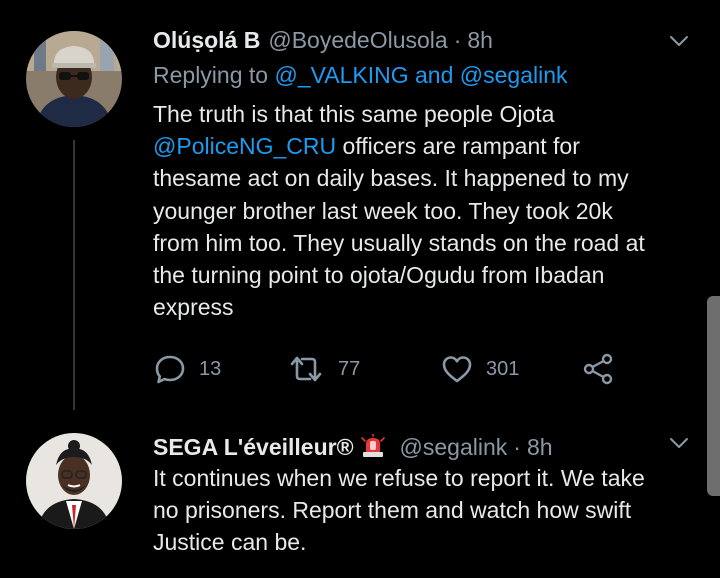  I want to click on replying-and: and, so click(434, 75).